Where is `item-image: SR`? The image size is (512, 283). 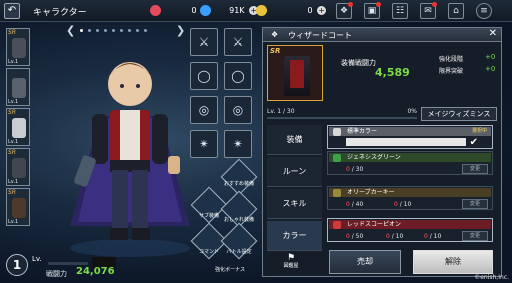
item-image: SR is located at coordinates (295, 73).